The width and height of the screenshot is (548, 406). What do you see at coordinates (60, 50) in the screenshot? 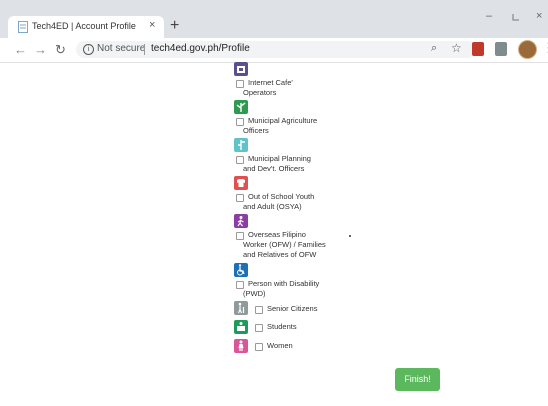
I see `reload-icon: ↻` at bounding box center [60, 50].